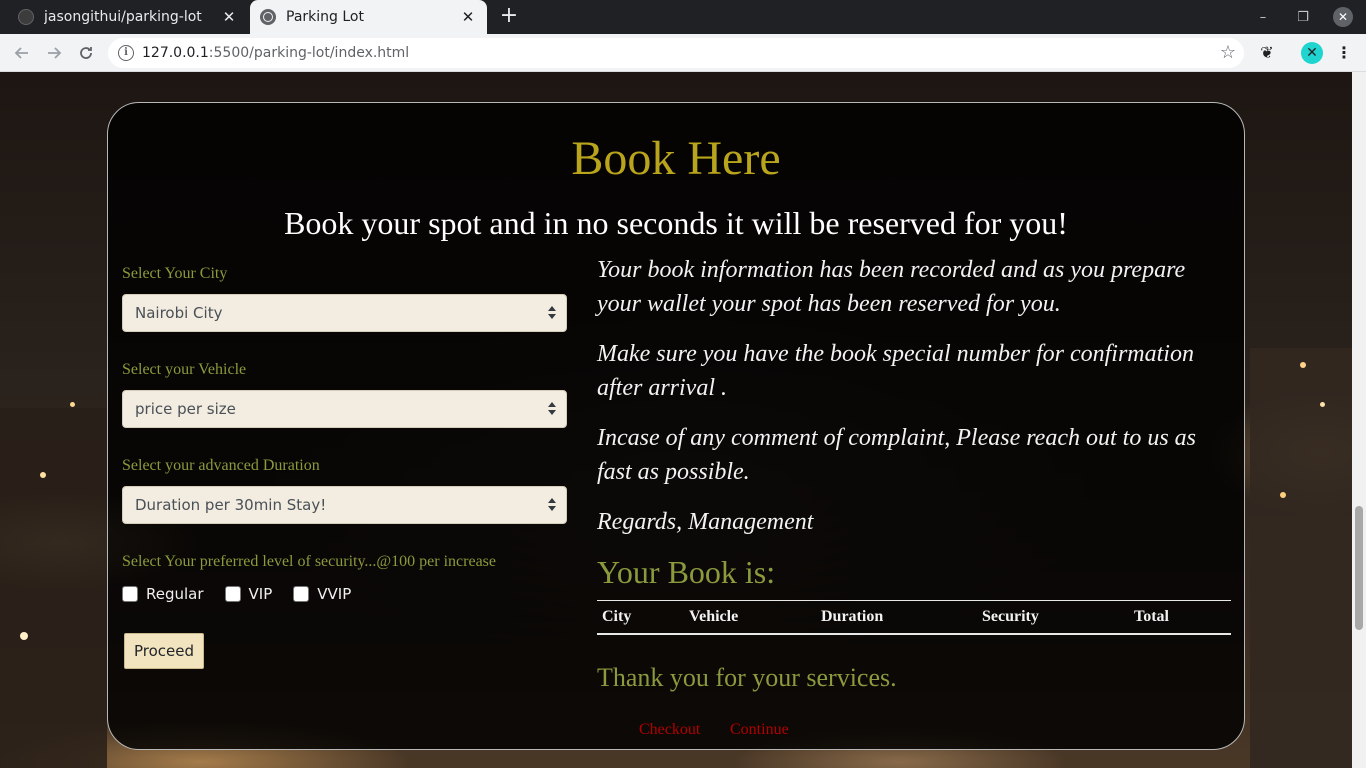  Describe the element at coordinates (268, 17) in the screenshot. I see `globe-icon` at that location.